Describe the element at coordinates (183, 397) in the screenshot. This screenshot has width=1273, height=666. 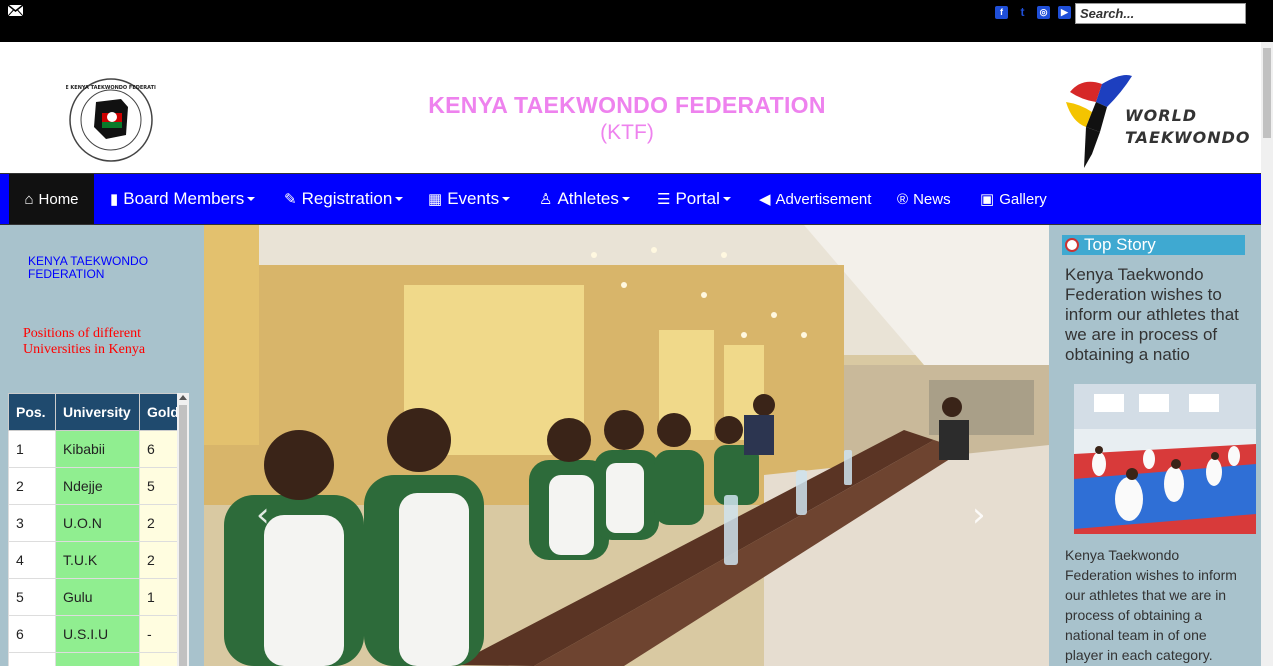
I see `scroll-up-icon` at that location.